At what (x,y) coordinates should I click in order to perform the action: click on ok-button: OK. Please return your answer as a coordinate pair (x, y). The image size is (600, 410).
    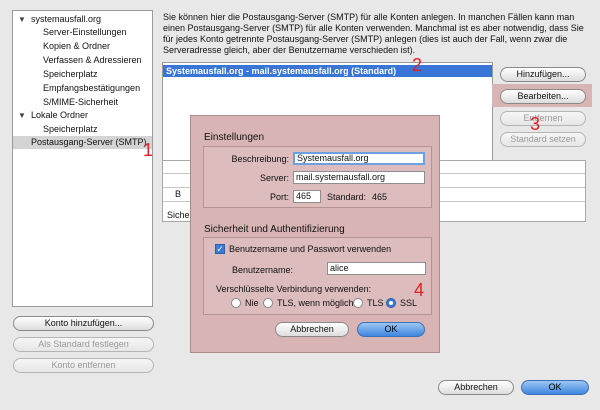
    Looking at the image, I should click on (555, 387).